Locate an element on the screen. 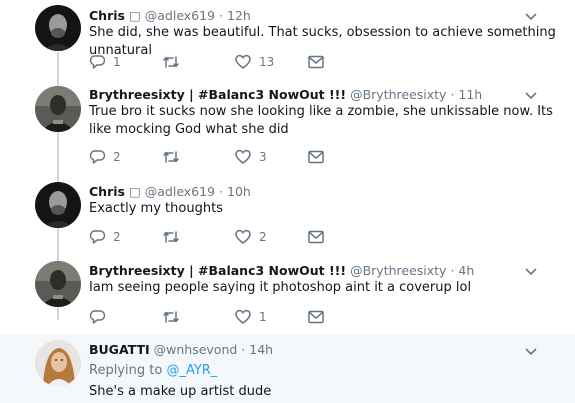 This screenshot has width=575, height=403. timestamp: 4h is located at coordinates (466, 270).